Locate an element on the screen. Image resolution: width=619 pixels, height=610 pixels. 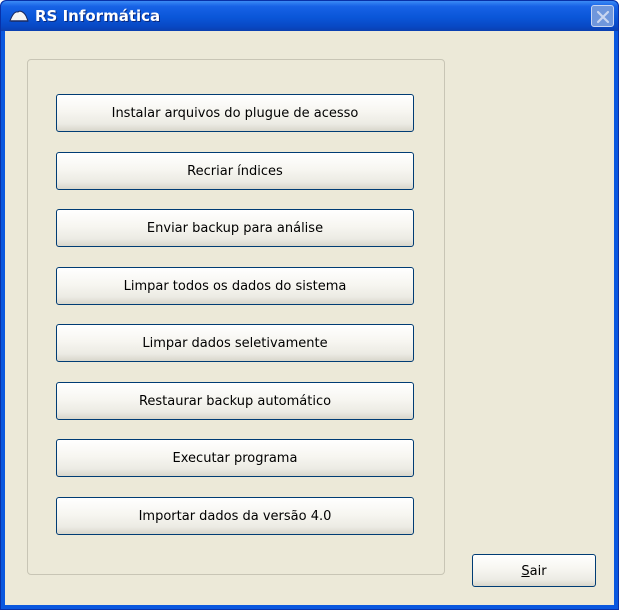
close-button is located at coordinates (602, 16).